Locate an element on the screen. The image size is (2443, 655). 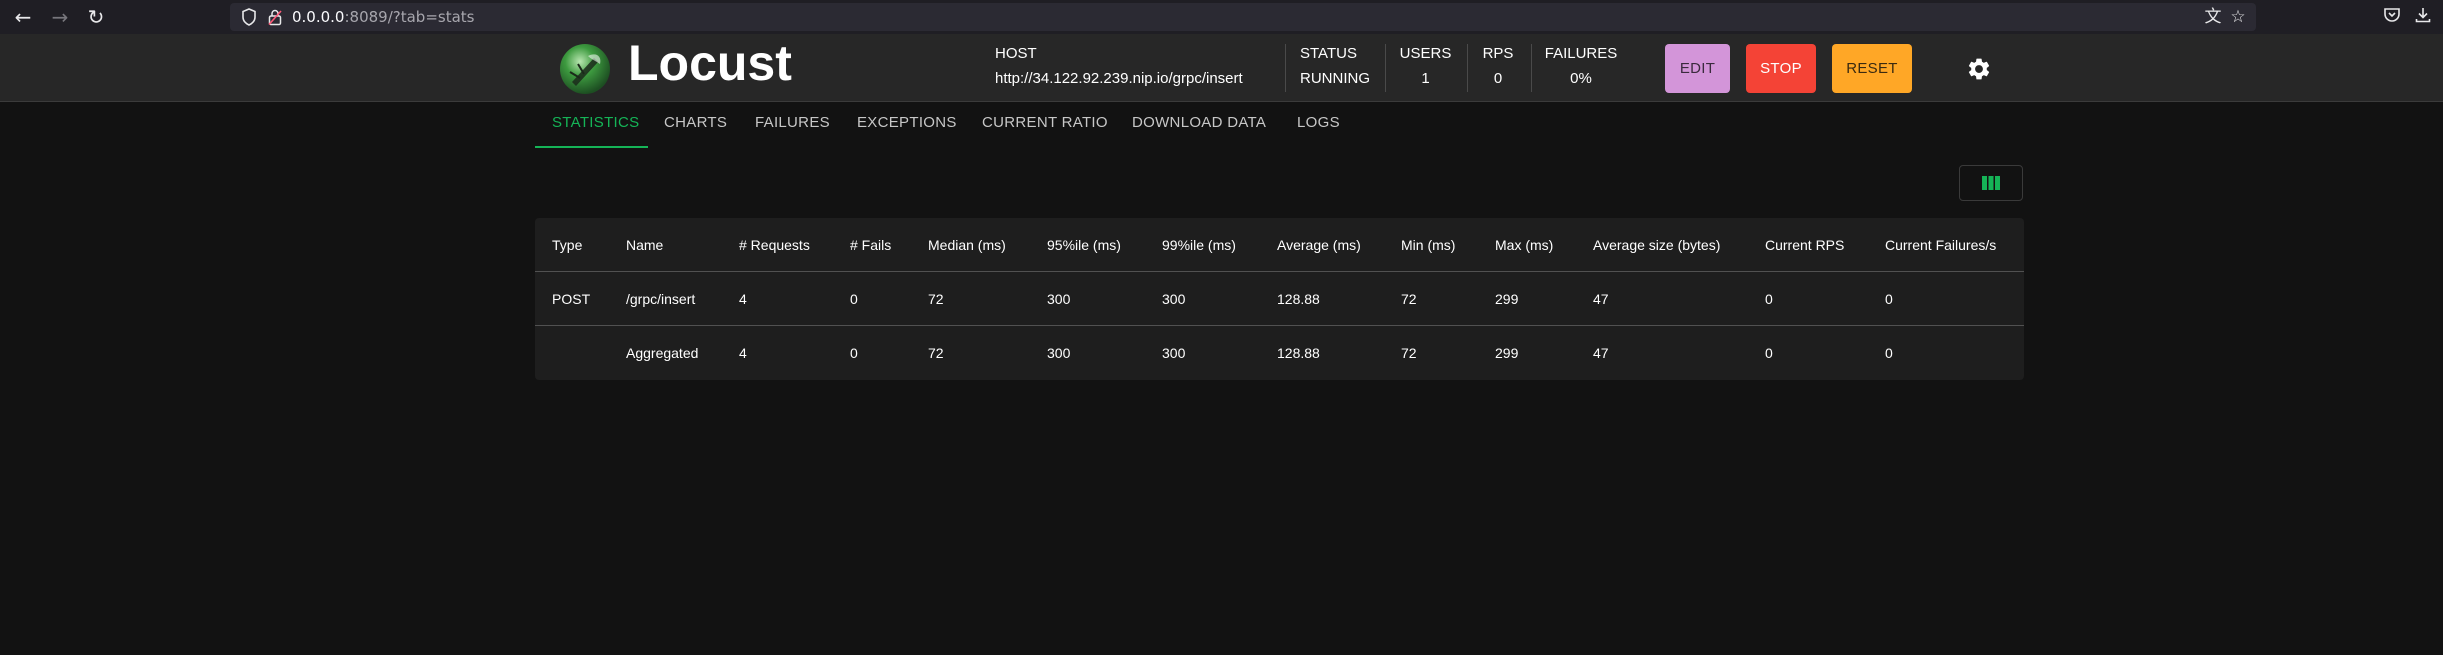
header-max: Max (ms) is located at coordinates (1524, 245).